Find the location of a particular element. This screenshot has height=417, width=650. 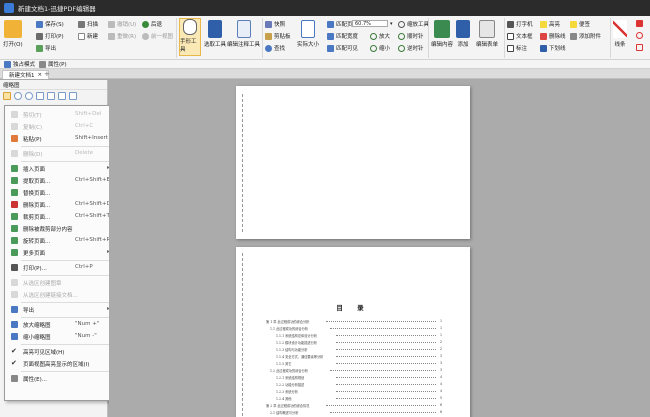

fit-visible-button: 匹配可见 is located at coordinates (342, 48).